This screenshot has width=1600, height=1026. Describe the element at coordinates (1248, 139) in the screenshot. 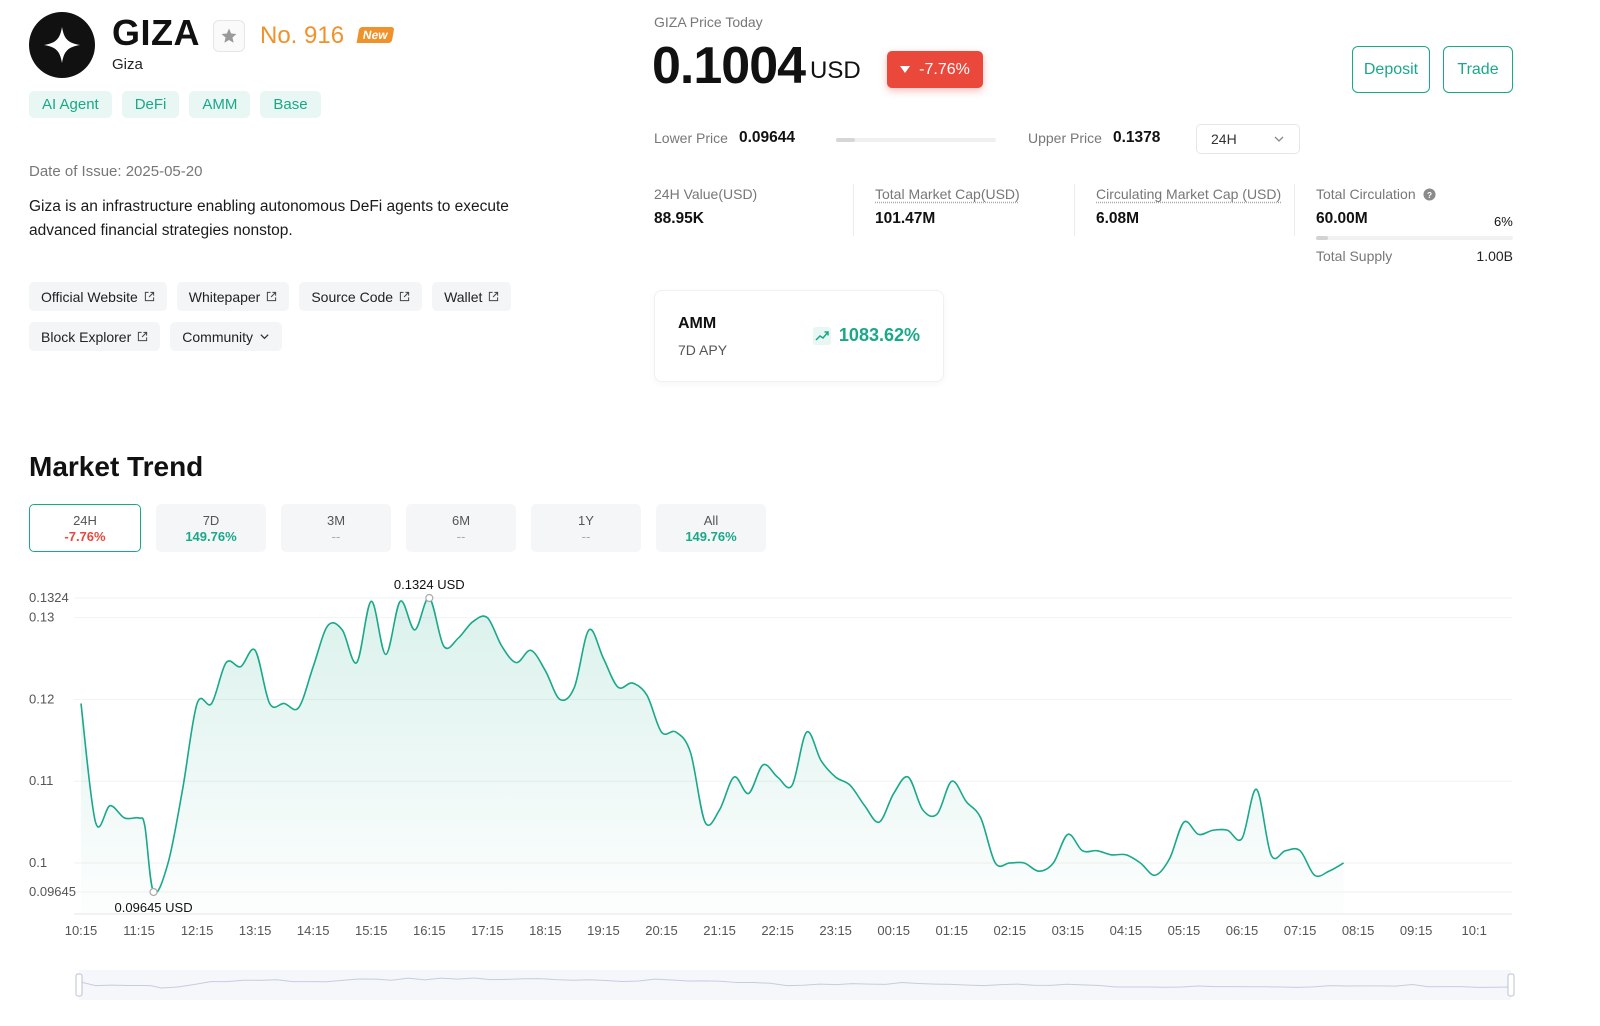

I see `price-period-select: 24H` at that location.